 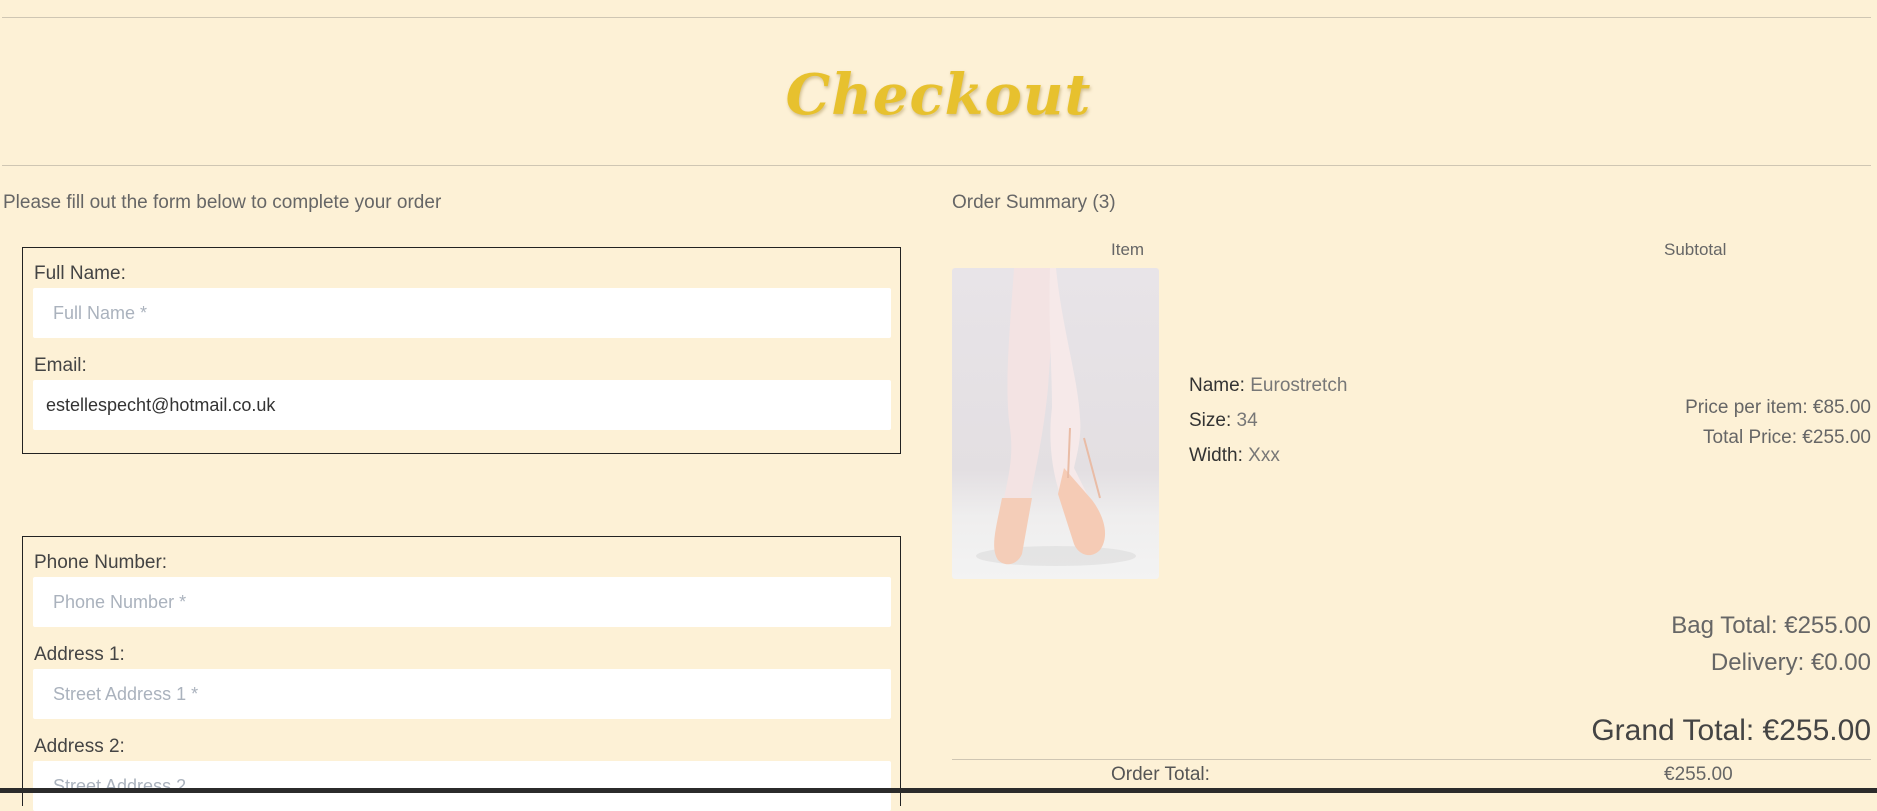 I want to click on price-per-item: Price per item: €85.00, so click(x=1778, y=407).